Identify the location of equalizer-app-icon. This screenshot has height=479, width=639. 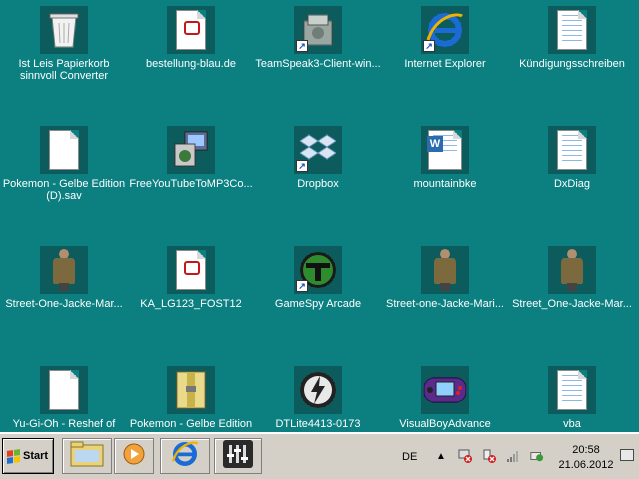
(238, 456).